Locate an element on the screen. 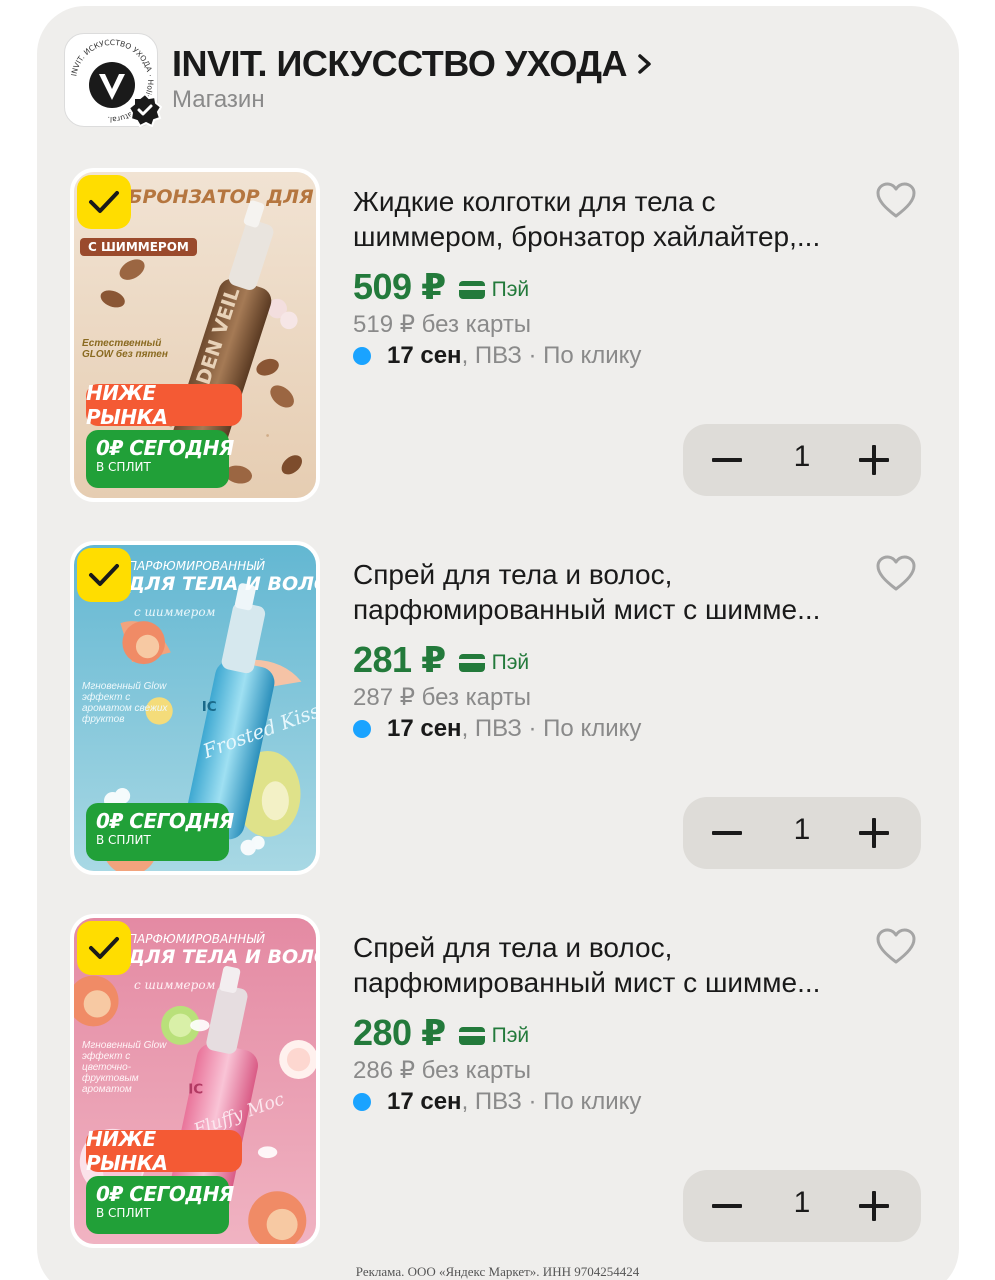 This screenshot has width=995, height=1280. price-without-card: 519 ₽ без карты is located at coordinates (442, 324).